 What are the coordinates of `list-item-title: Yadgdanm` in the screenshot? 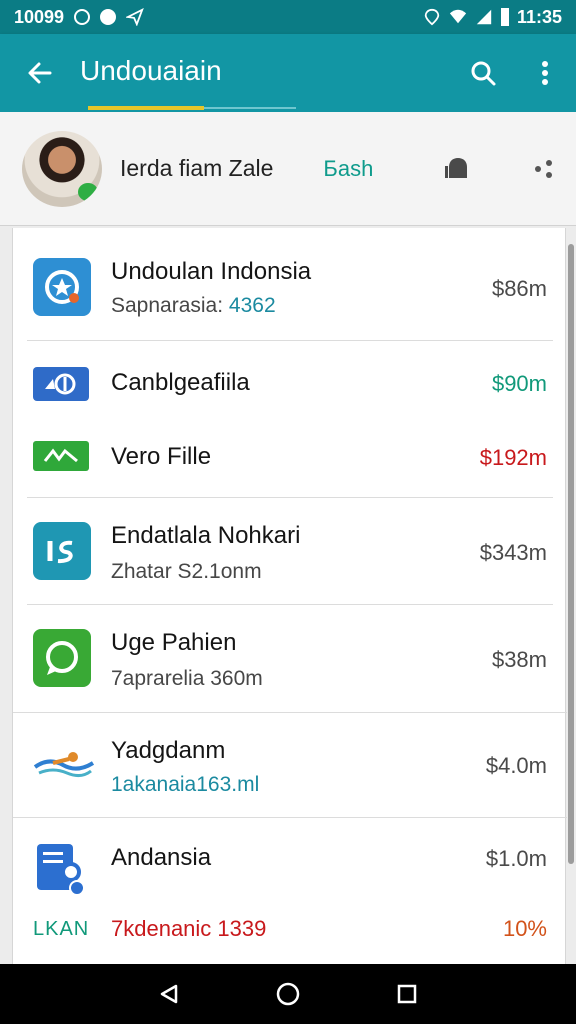 It's located at (168, 750).